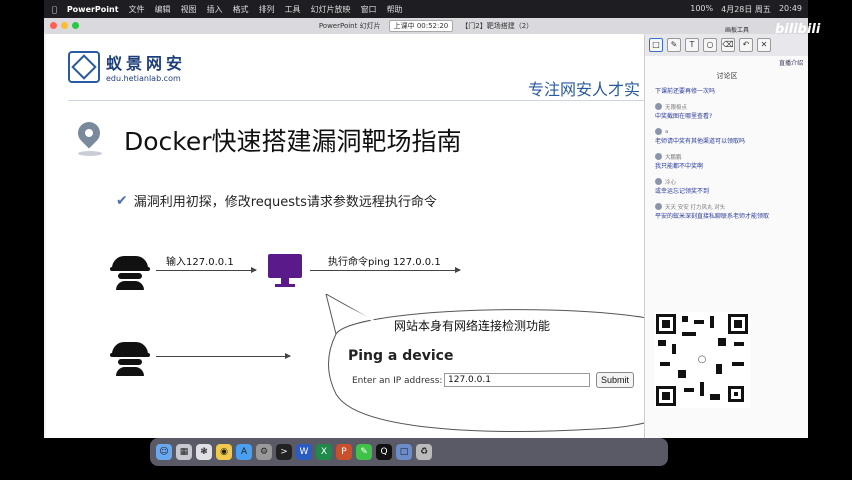 The height and width of the screenshot is (480, 852). What do you see at coordinates (746, 45) in the screenshot?
I see `undo-icon: ↶` at bounding box center [746, 45].